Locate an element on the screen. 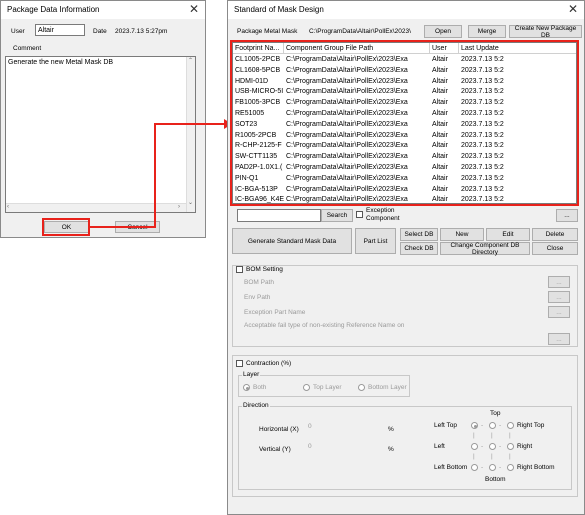 Image resolution: width=585 pixels, height=515 pixels. search-button: Search is located at coordinates (337, 215).